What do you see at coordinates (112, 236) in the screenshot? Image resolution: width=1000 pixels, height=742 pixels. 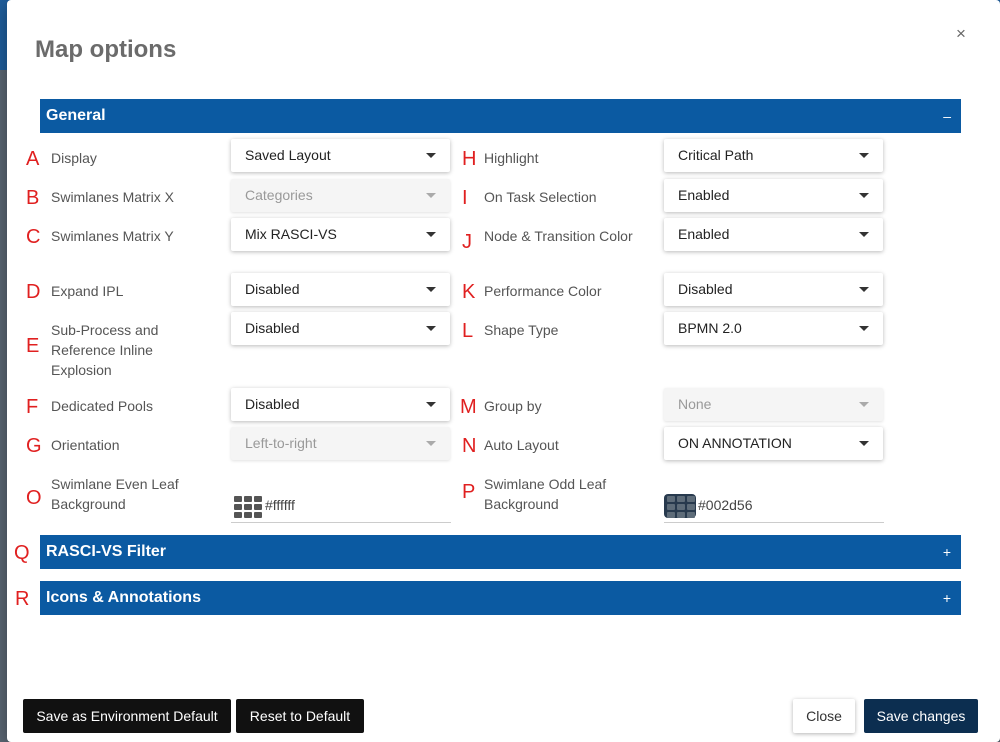 I see `label-swimlanes-matrix-y: Swimlanes Matrix Y` at bounding box center [112, 236].